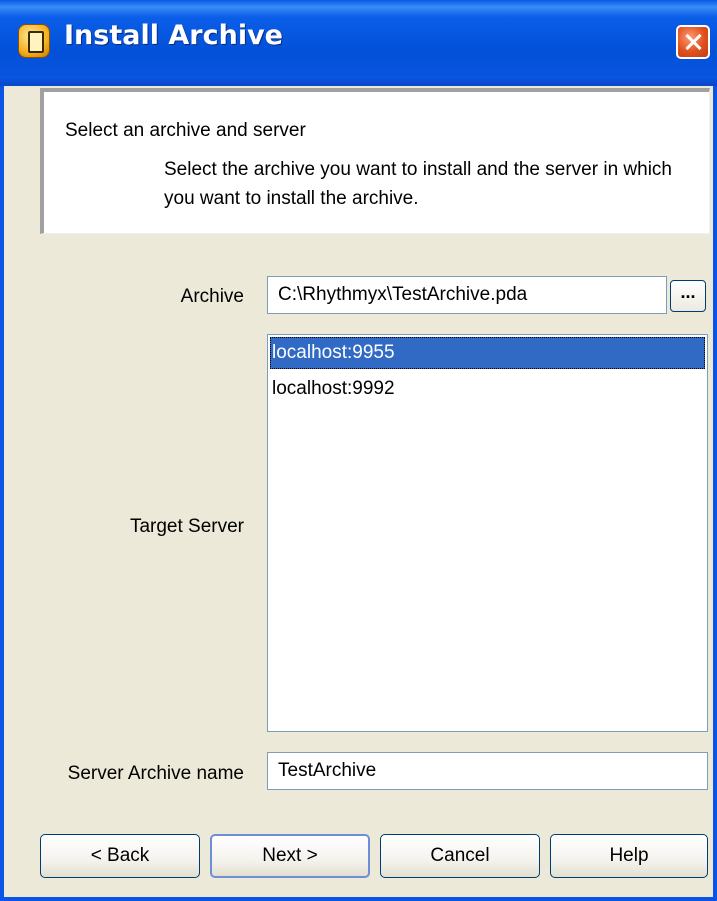 This screenshot has height=901, width=717. Describe the element at coordinates (186, 526) in the screenshot. I see `target-server-label: Target Server` at that location.